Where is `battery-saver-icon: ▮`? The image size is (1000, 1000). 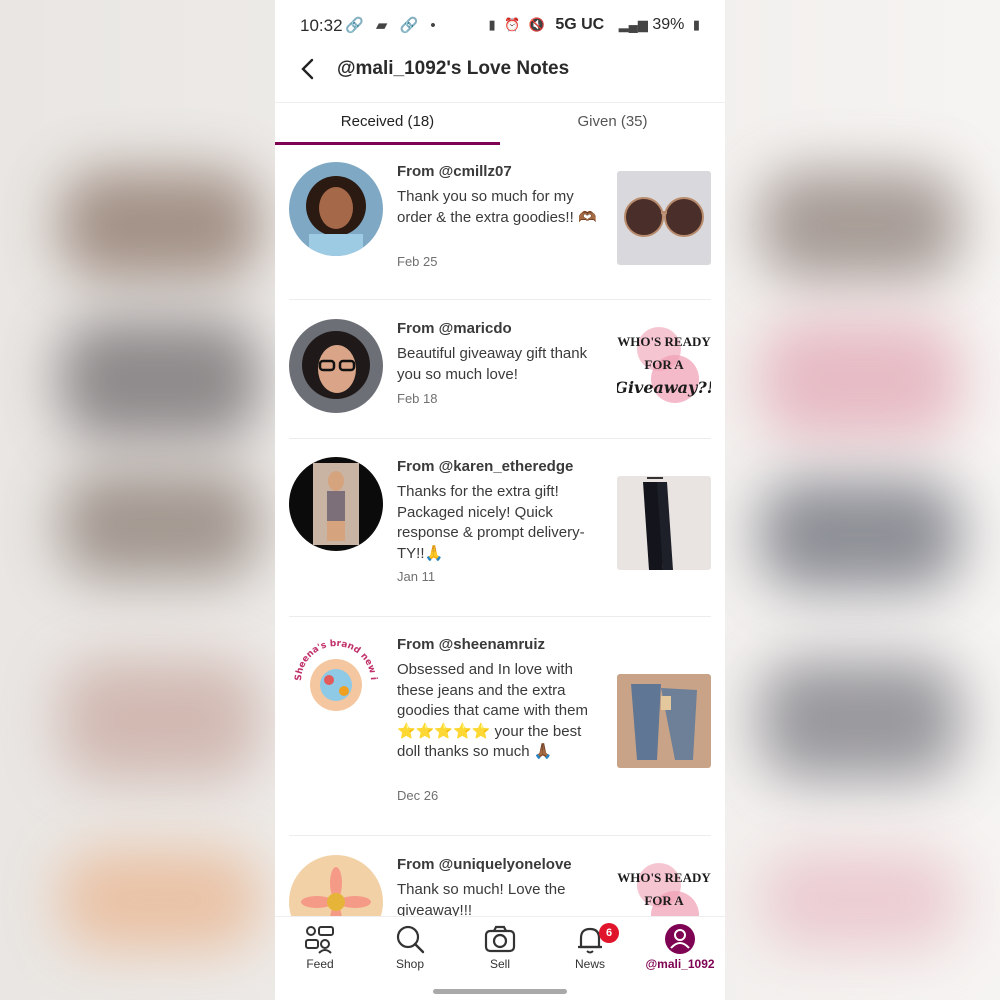 battery-saver-icon: ▮ is located at coordinates (492, 24).